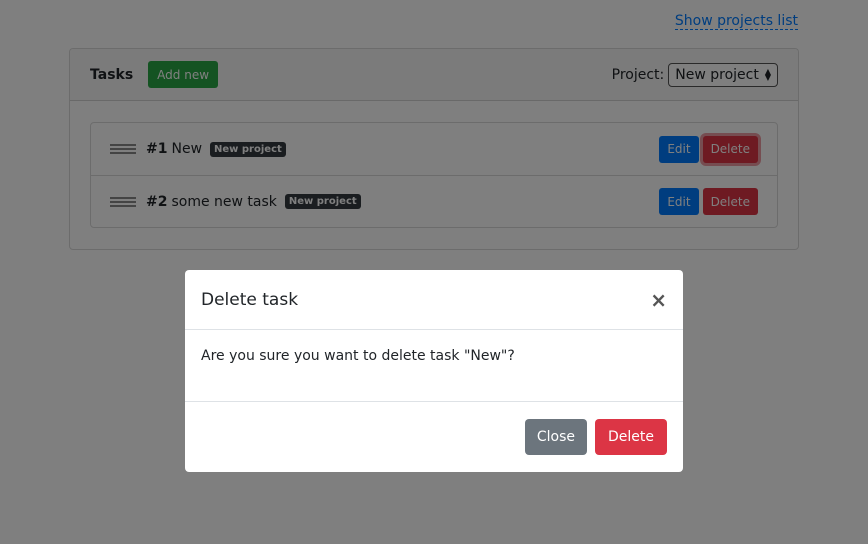  Describe the element at coordinates (555, 436) in the screenshot. I see `close-button: Close` at that location.